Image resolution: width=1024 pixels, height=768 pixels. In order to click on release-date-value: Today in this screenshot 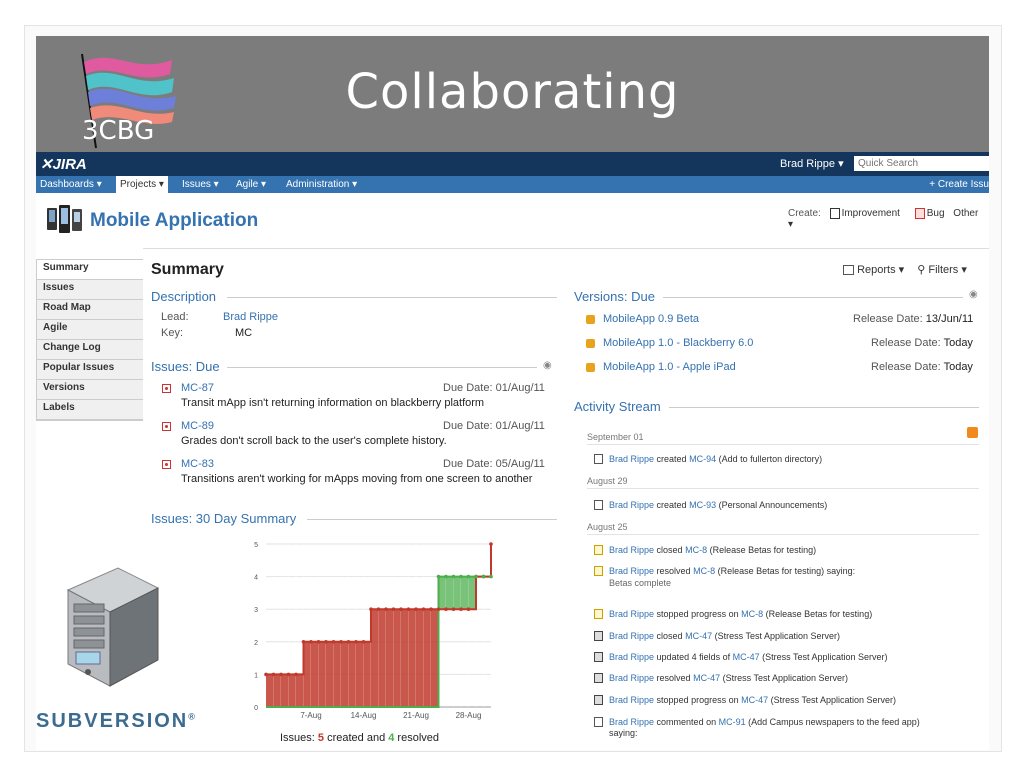, I will do `click(958, 343)`.